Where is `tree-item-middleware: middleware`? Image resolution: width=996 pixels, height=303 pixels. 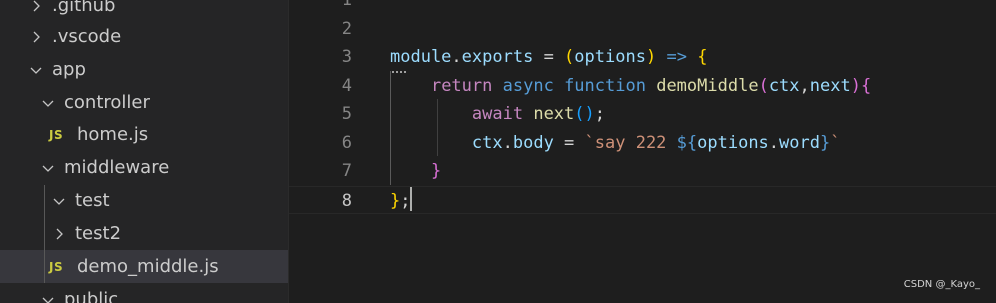 tree-item-middleware: middleware is located at coordinates (144, 167).